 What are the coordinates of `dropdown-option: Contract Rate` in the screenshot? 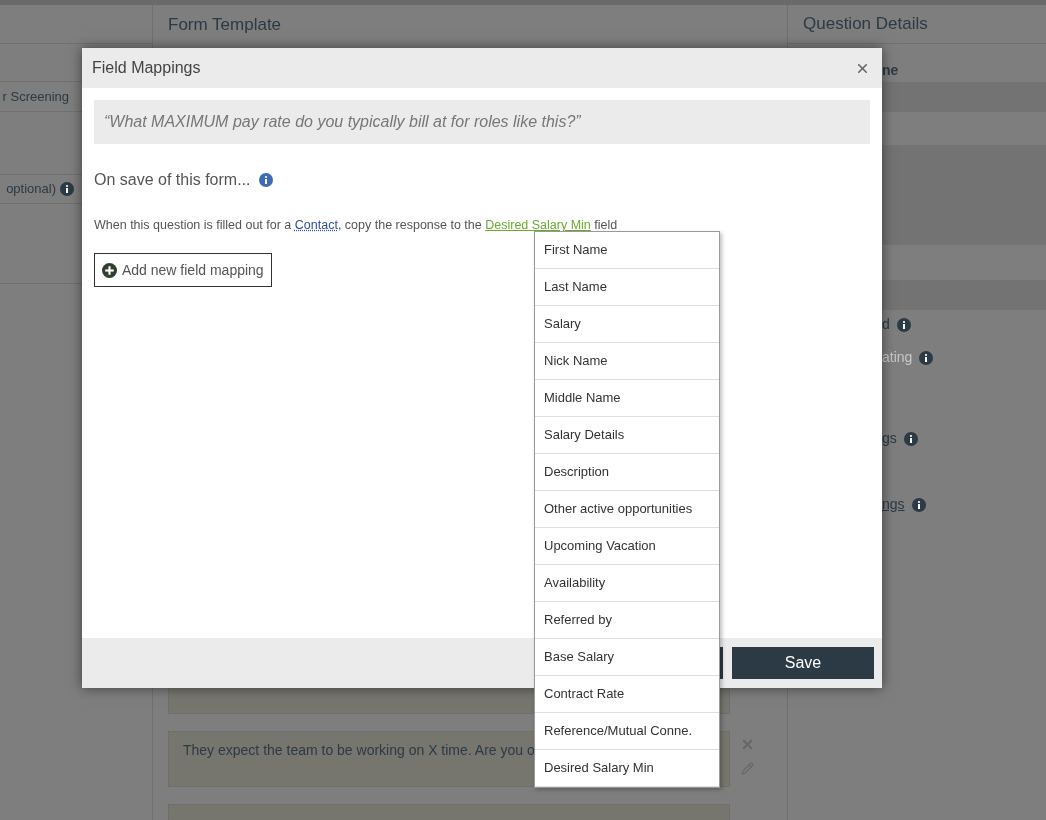 It's located at (627, 694).